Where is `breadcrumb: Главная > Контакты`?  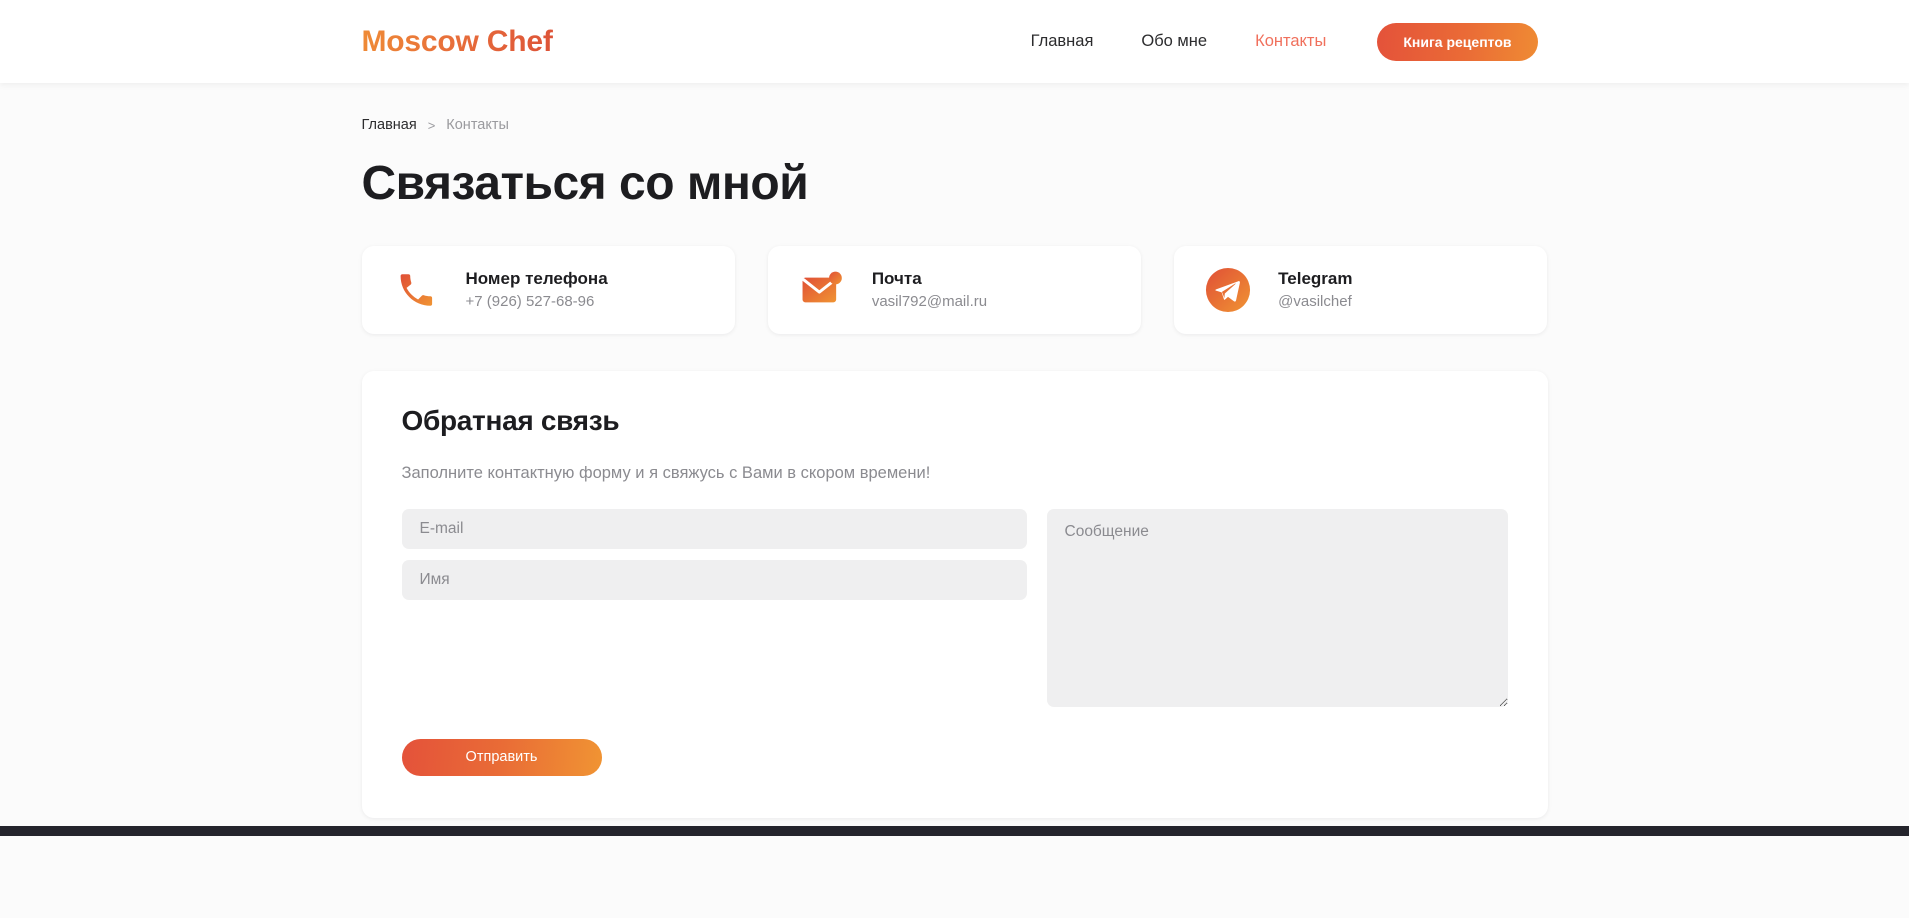
breadcrumb: Главная > Контакты is located at coordinates (955, 108).